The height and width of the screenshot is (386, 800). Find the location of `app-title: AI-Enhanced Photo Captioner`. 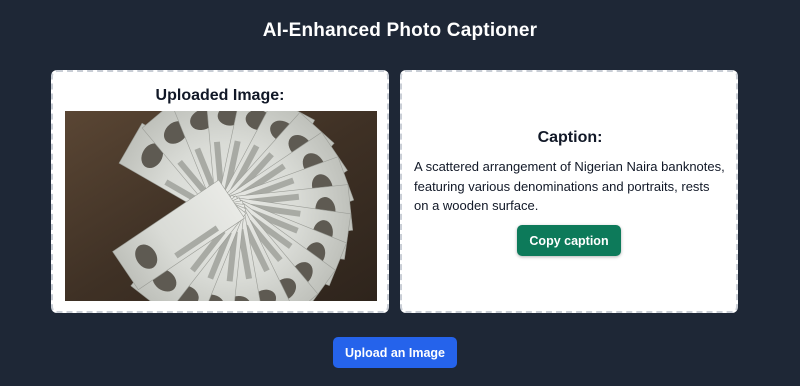

app-title: AI-Enhanced Photo Captioner is located at coordinates (400, 30).